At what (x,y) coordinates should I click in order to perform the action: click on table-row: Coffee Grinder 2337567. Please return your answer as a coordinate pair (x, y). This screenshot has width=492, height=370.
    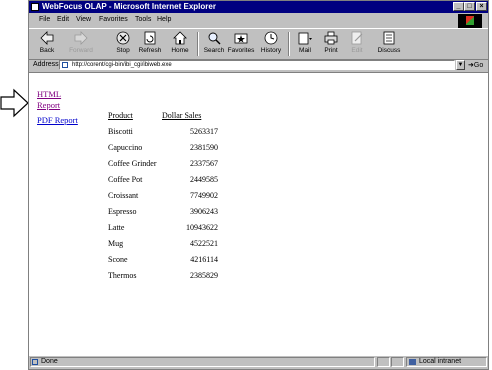
    Looking at the image, I should click on (163, 167).